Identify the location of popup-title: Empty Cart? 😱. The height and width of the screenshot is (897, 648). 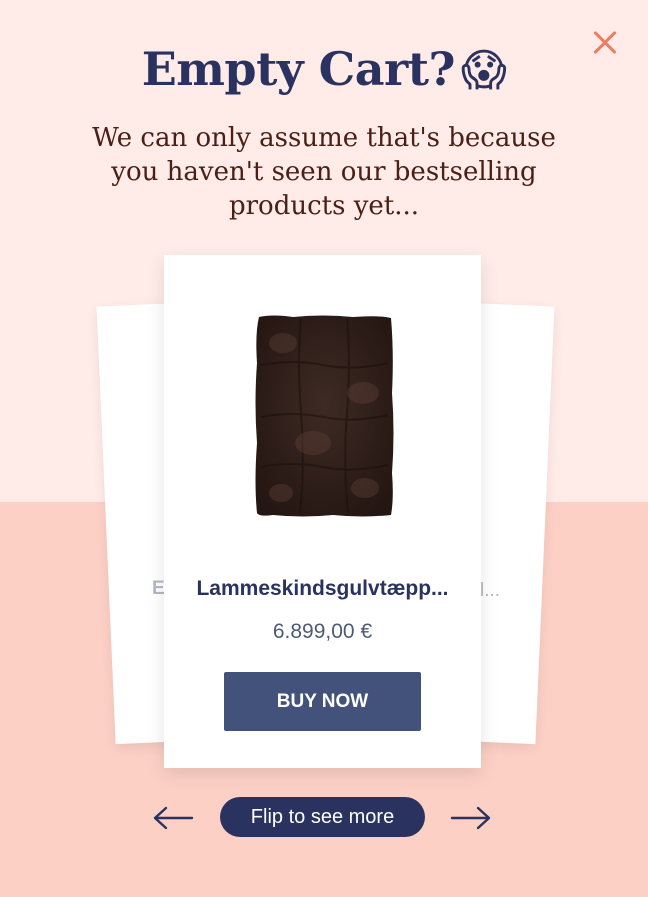
(324, 69).